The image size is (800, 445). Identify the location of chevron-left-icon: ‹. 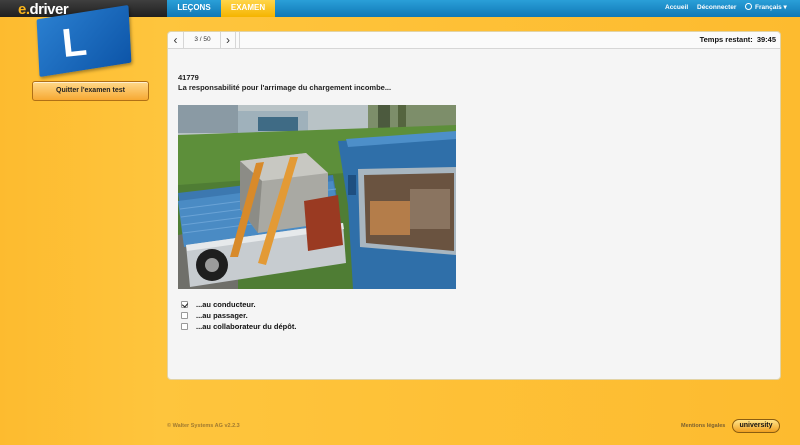
(175, 40).